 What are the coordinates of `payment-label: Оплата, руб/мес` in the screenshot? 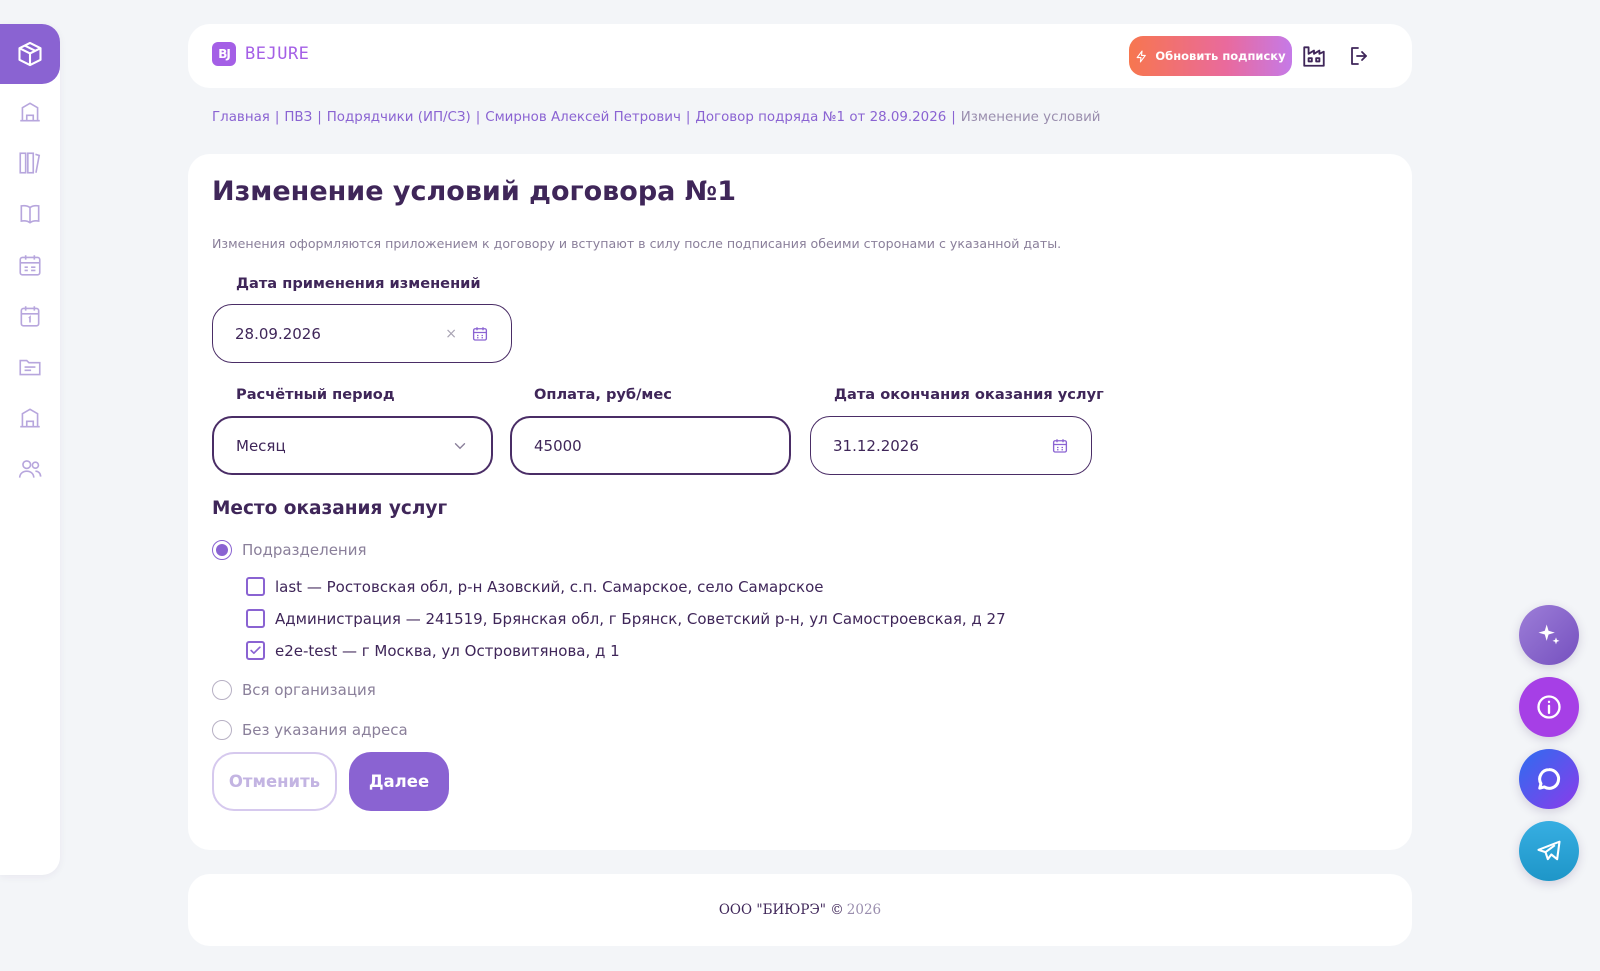 It's located at (603, 394).